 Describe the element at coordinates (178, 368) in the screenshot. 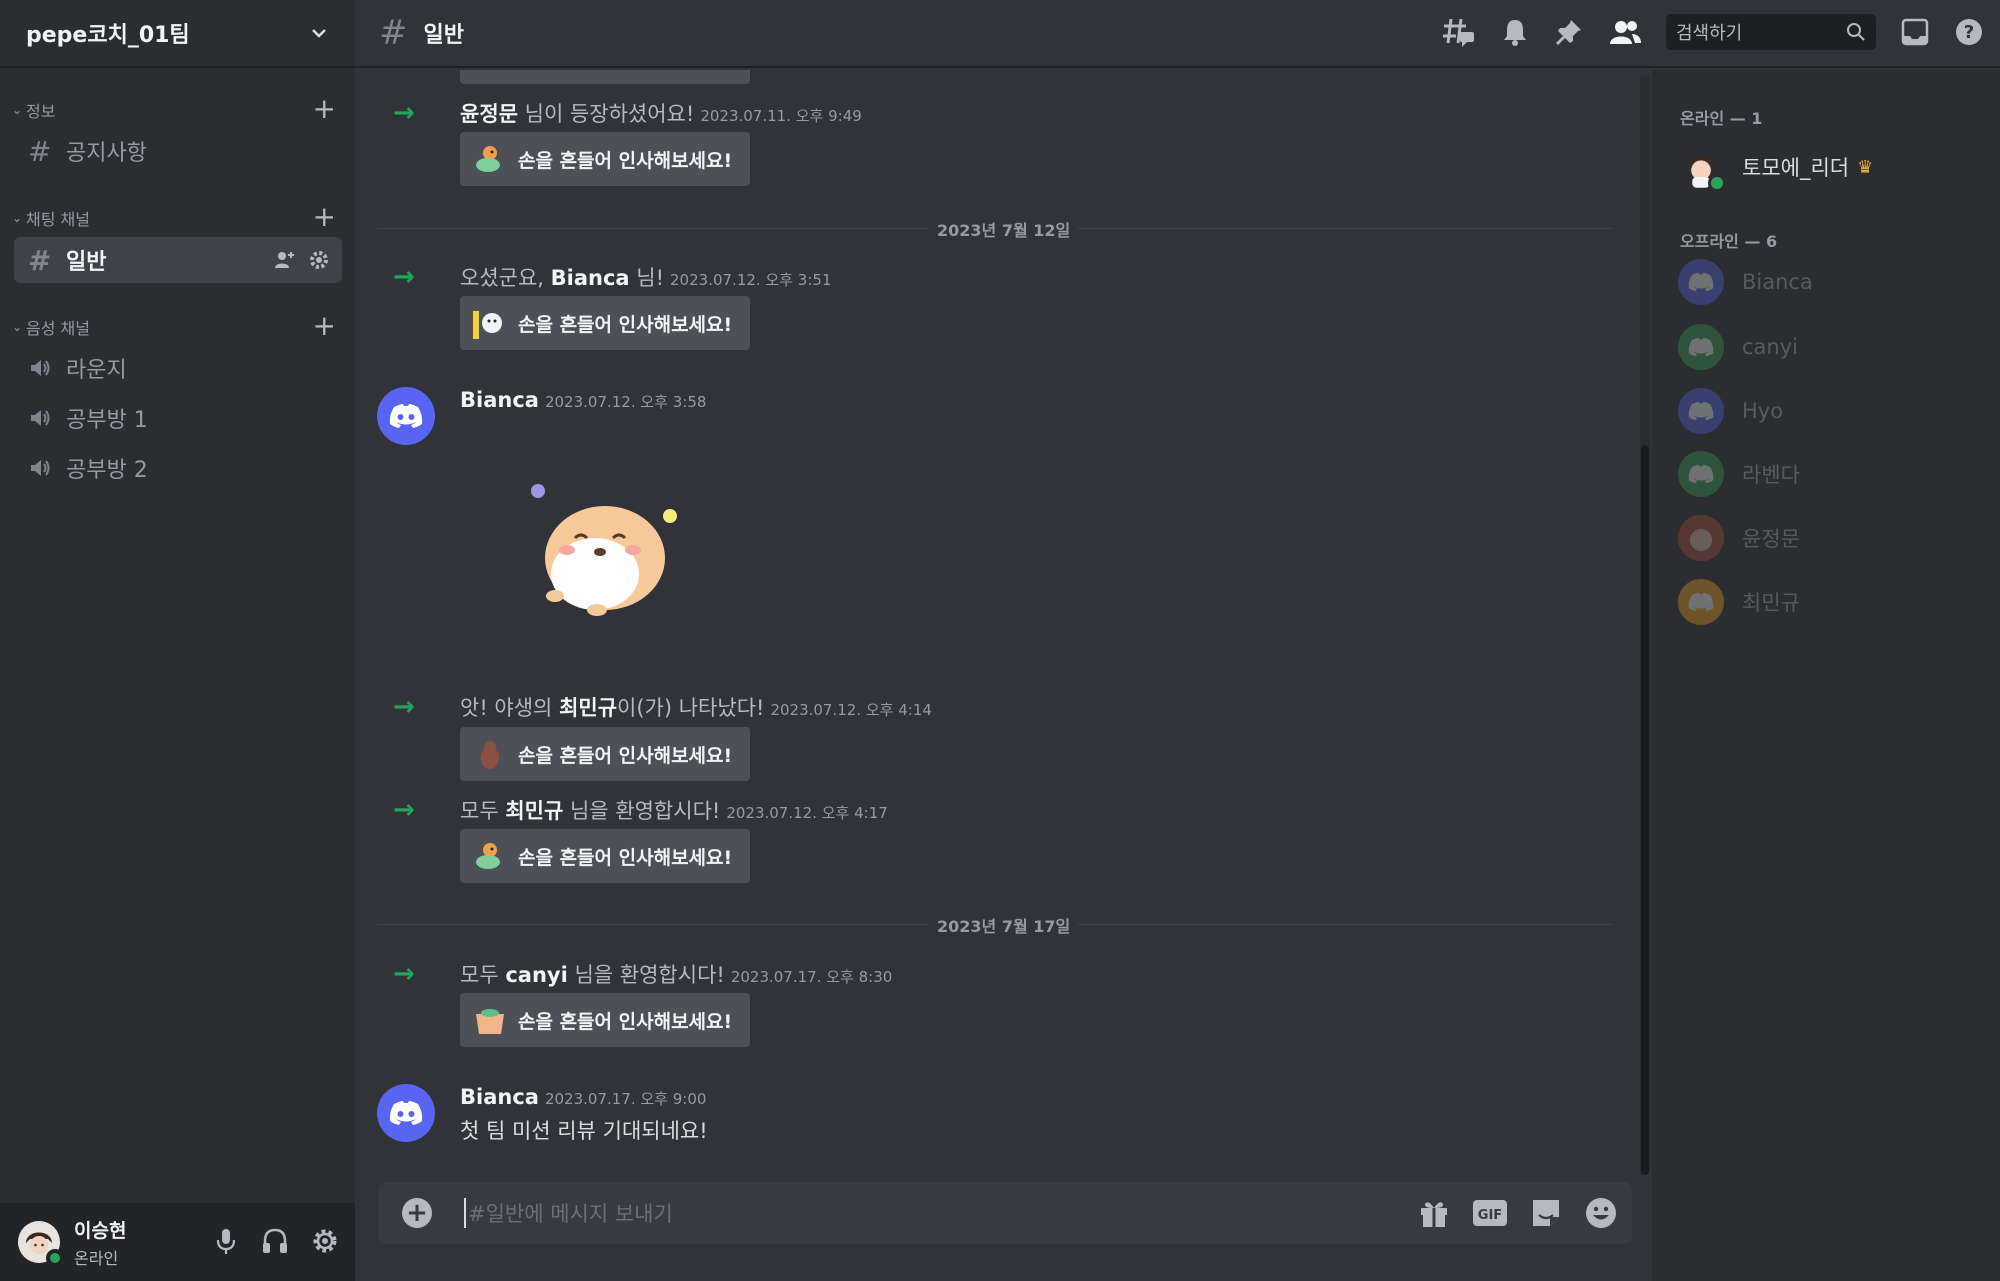

I see `voice-channel-lounge: 라운지` at that location.